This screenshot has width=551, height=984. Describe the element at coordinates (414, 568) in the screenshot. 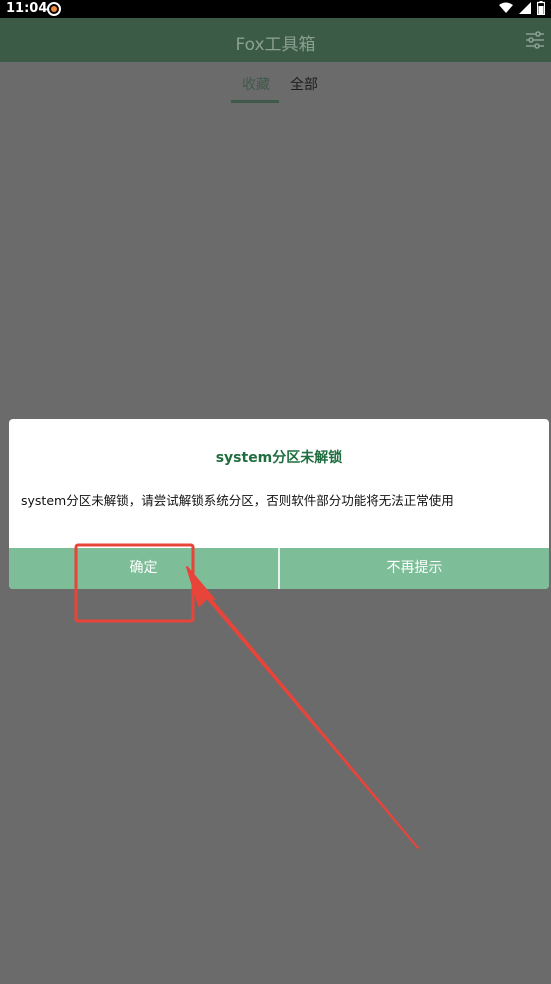

I see `dont-remind-button: 不再提示` at that location.